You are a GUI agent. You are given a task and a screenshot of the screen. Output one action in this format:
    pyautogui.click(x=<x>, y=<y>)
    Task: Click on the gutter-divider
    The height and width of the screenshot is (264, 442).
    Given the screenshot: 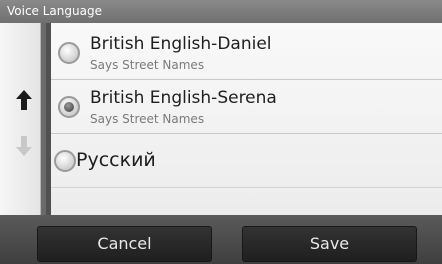 What is the action you would take?
    pyautogui.click(x=40, y=119)
    